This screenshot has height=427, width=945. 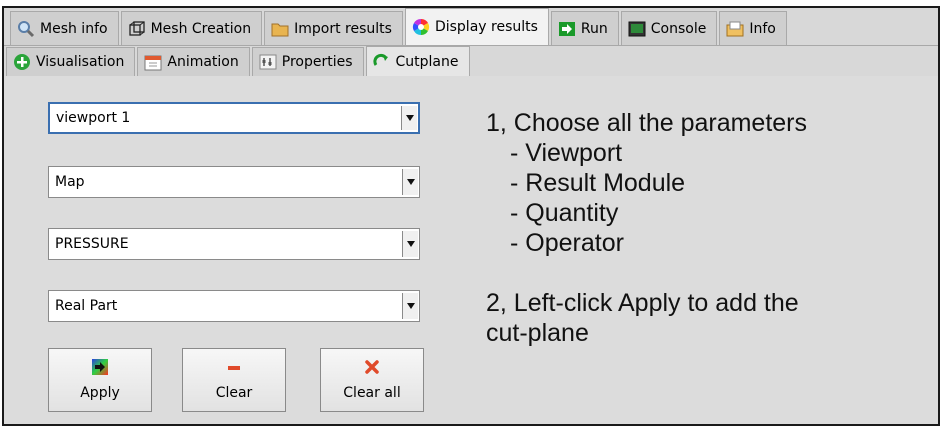 What do you see at coordinates (280, 29) in the screenshot?
I see `folder-icon` at bounding box center [280, 29].